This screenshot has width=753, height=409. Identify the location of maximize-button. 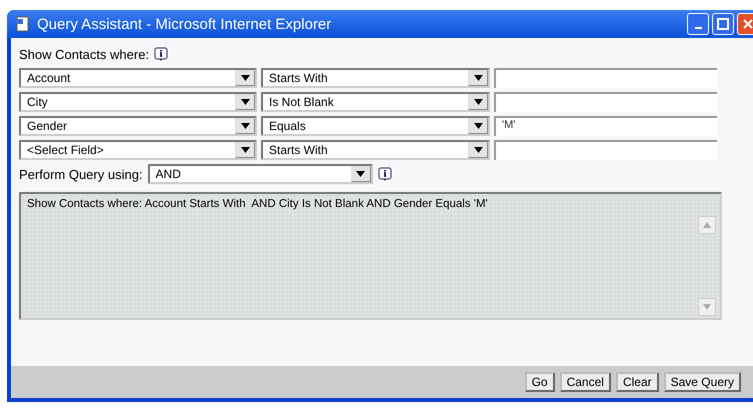
(723, 24).